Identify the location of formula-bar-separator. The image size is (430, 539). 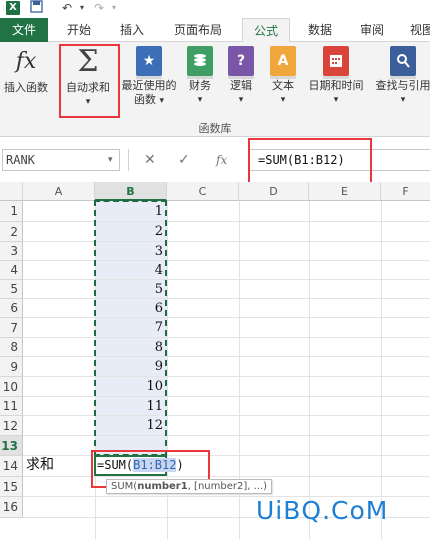
(128, 160).